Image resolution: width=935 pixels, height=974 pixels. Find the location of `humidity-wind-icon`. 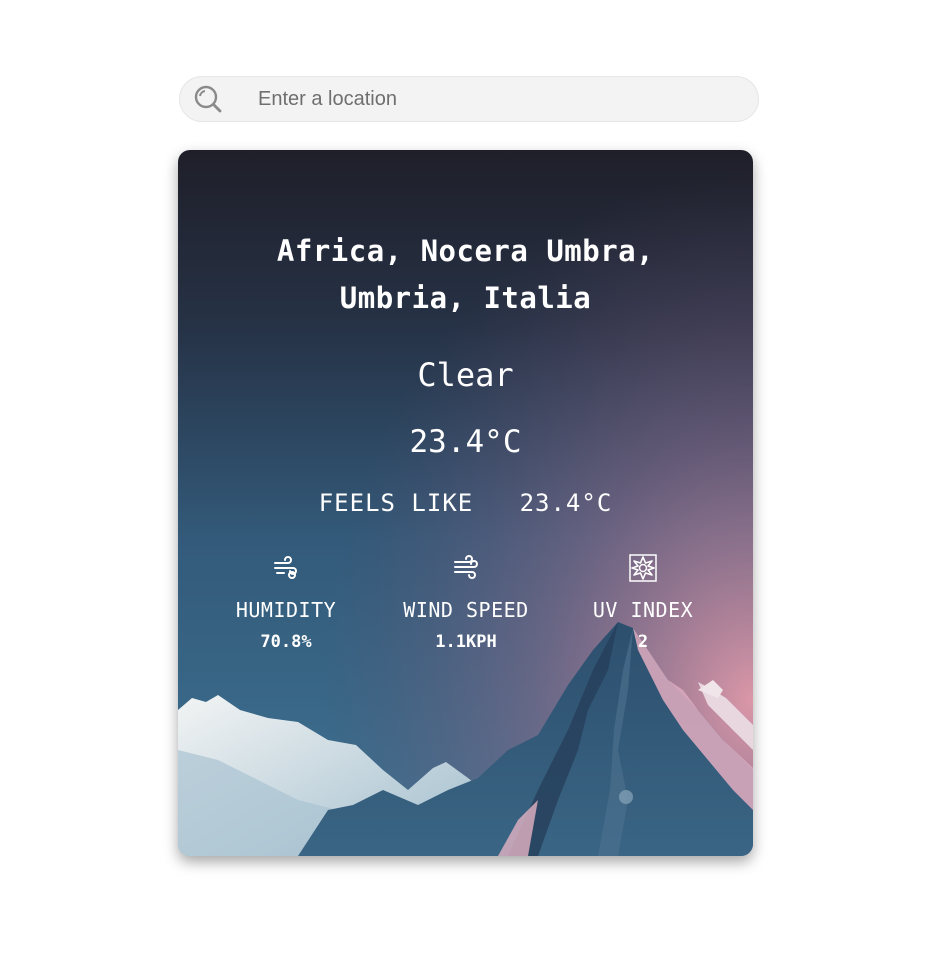

humidity-wind-icon is located at coordinates (285, 567).